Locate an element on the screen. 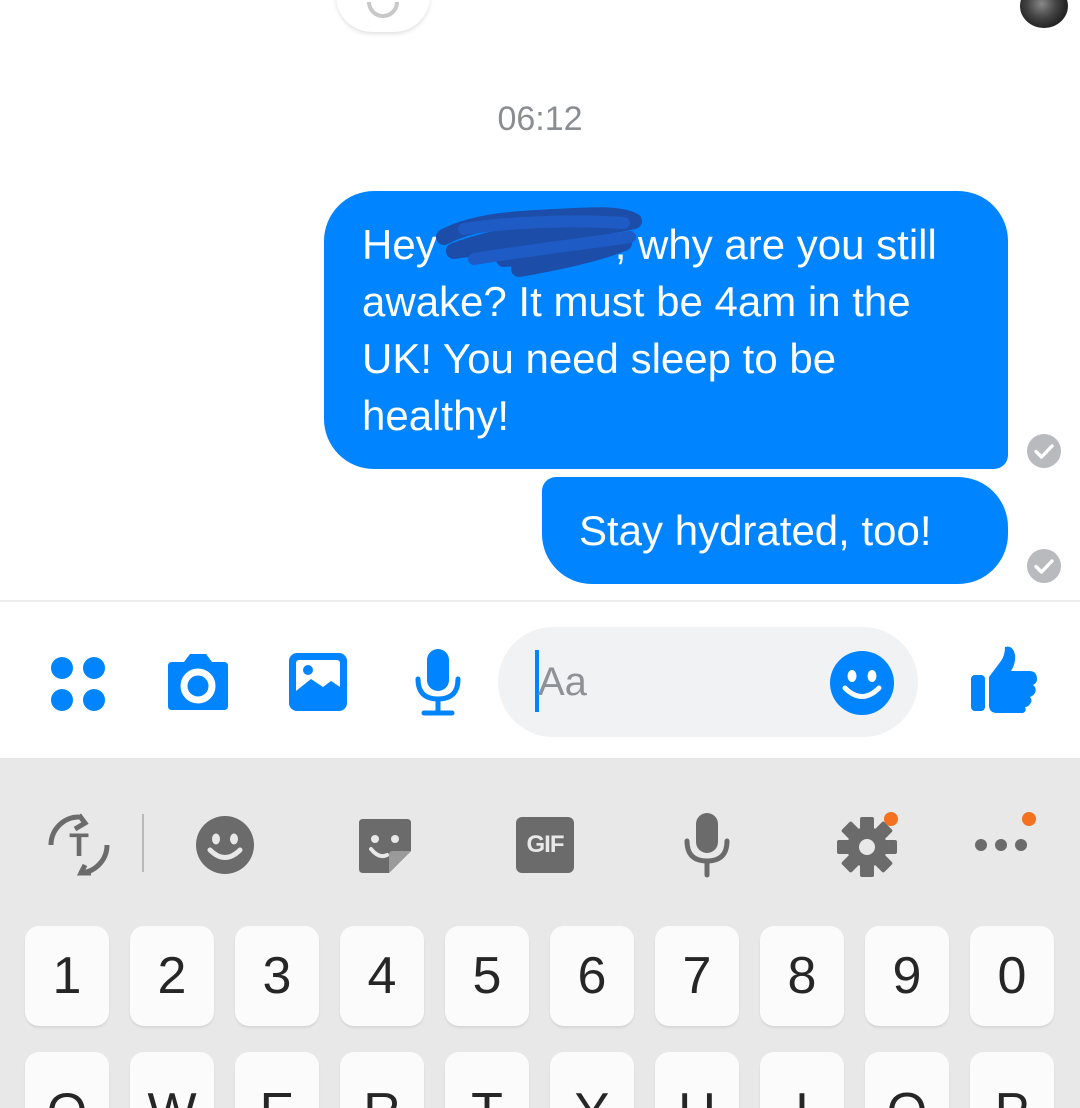  gif-icon: GIF is located at coordinates (545, 845).